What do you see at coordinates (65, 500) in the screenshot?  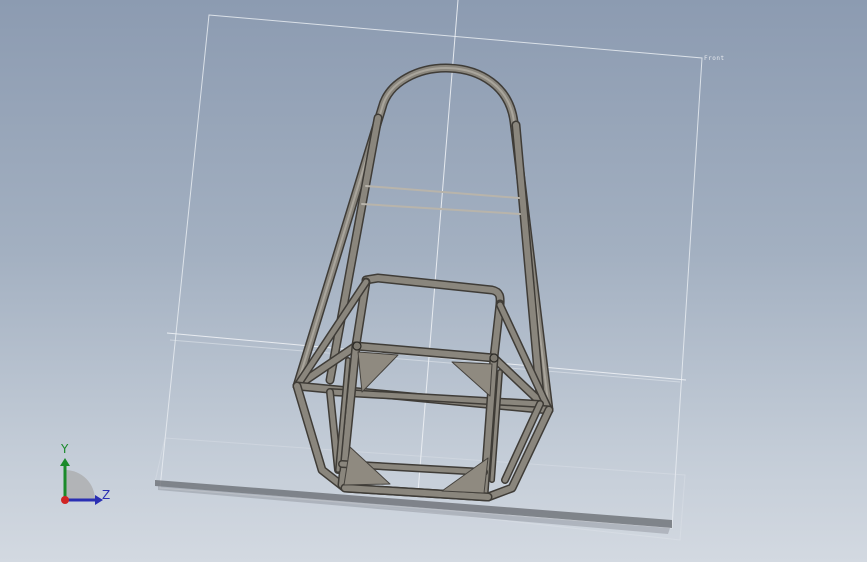 I see `x-axis-dot` at bounding box center [65, 500].